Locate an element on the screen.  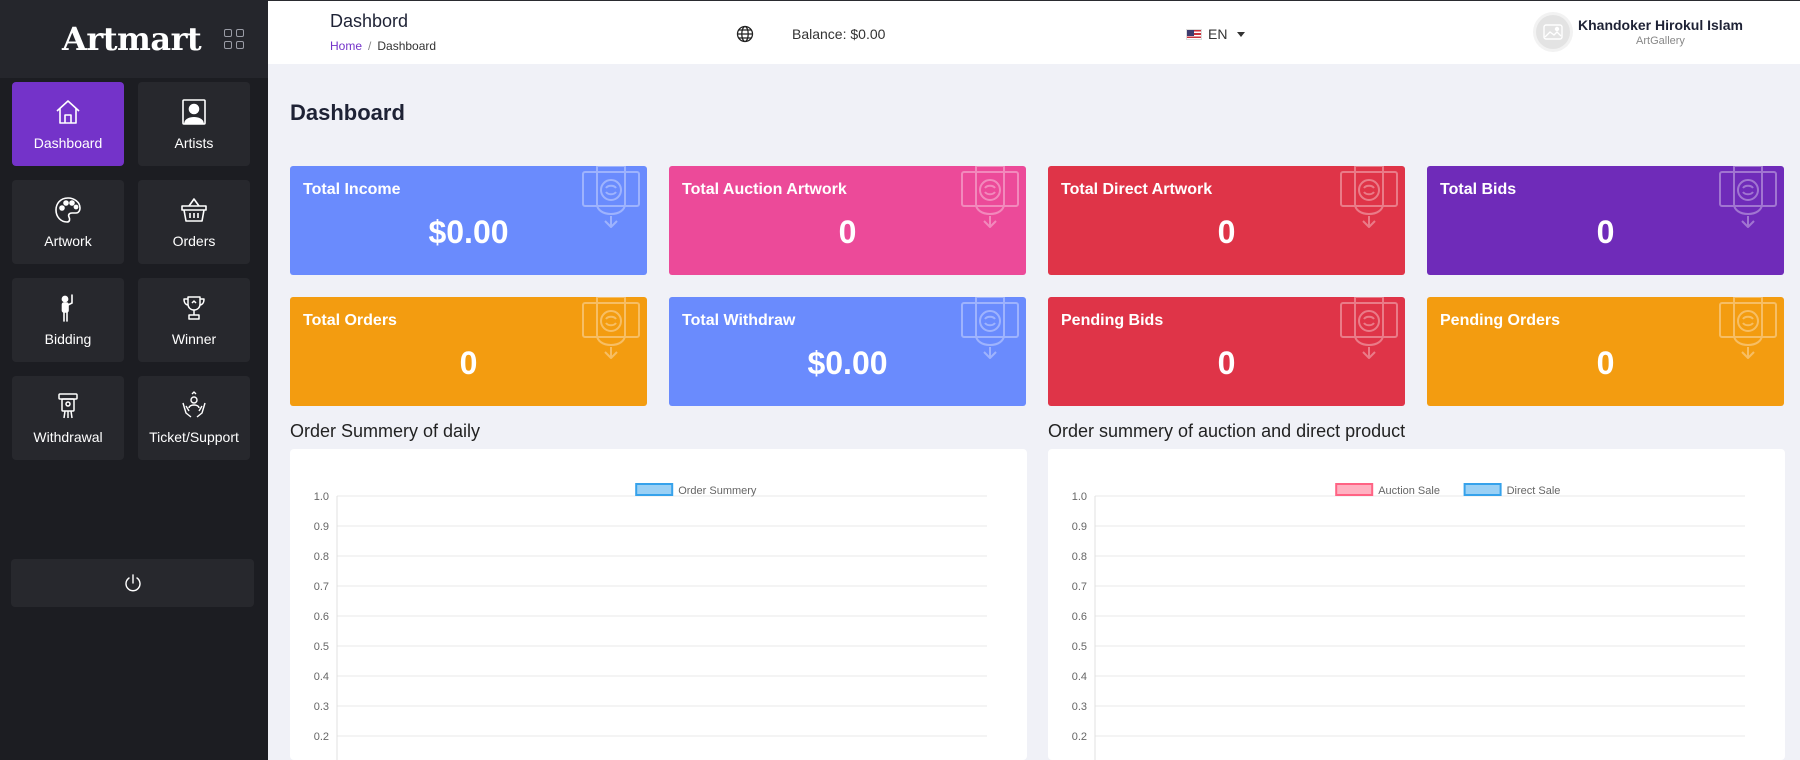
atm-withdraw-icon is located at coordinates (68, 406).